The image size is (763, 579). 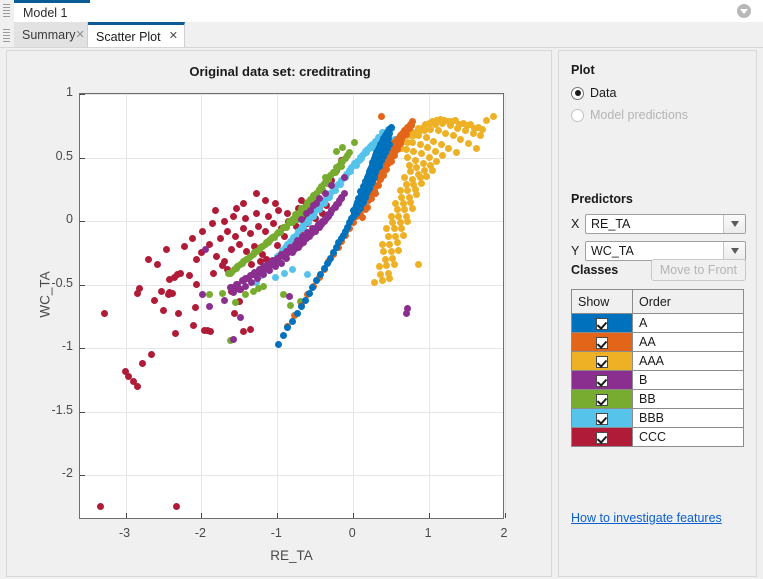 I want to click on radio-data: Data, so click(x=658, y=93).